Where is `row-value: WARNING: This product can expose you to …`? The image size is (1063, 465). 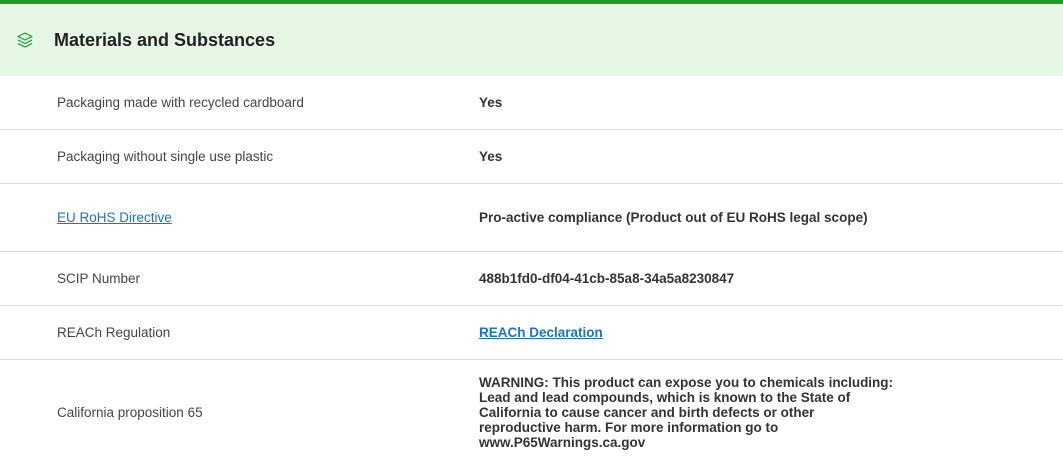 row-value: WARNING: This product can expose you to … is located at coordinates (686, 412).